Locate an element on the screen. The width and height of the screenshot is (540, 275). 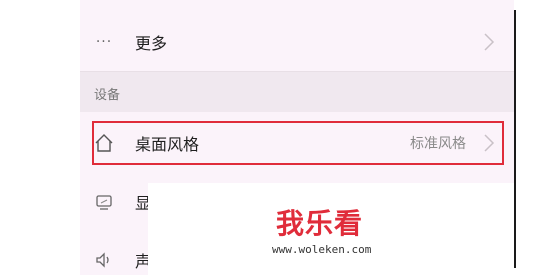
watermark-logo: 我乐看 is located at coordinates (320, 223).